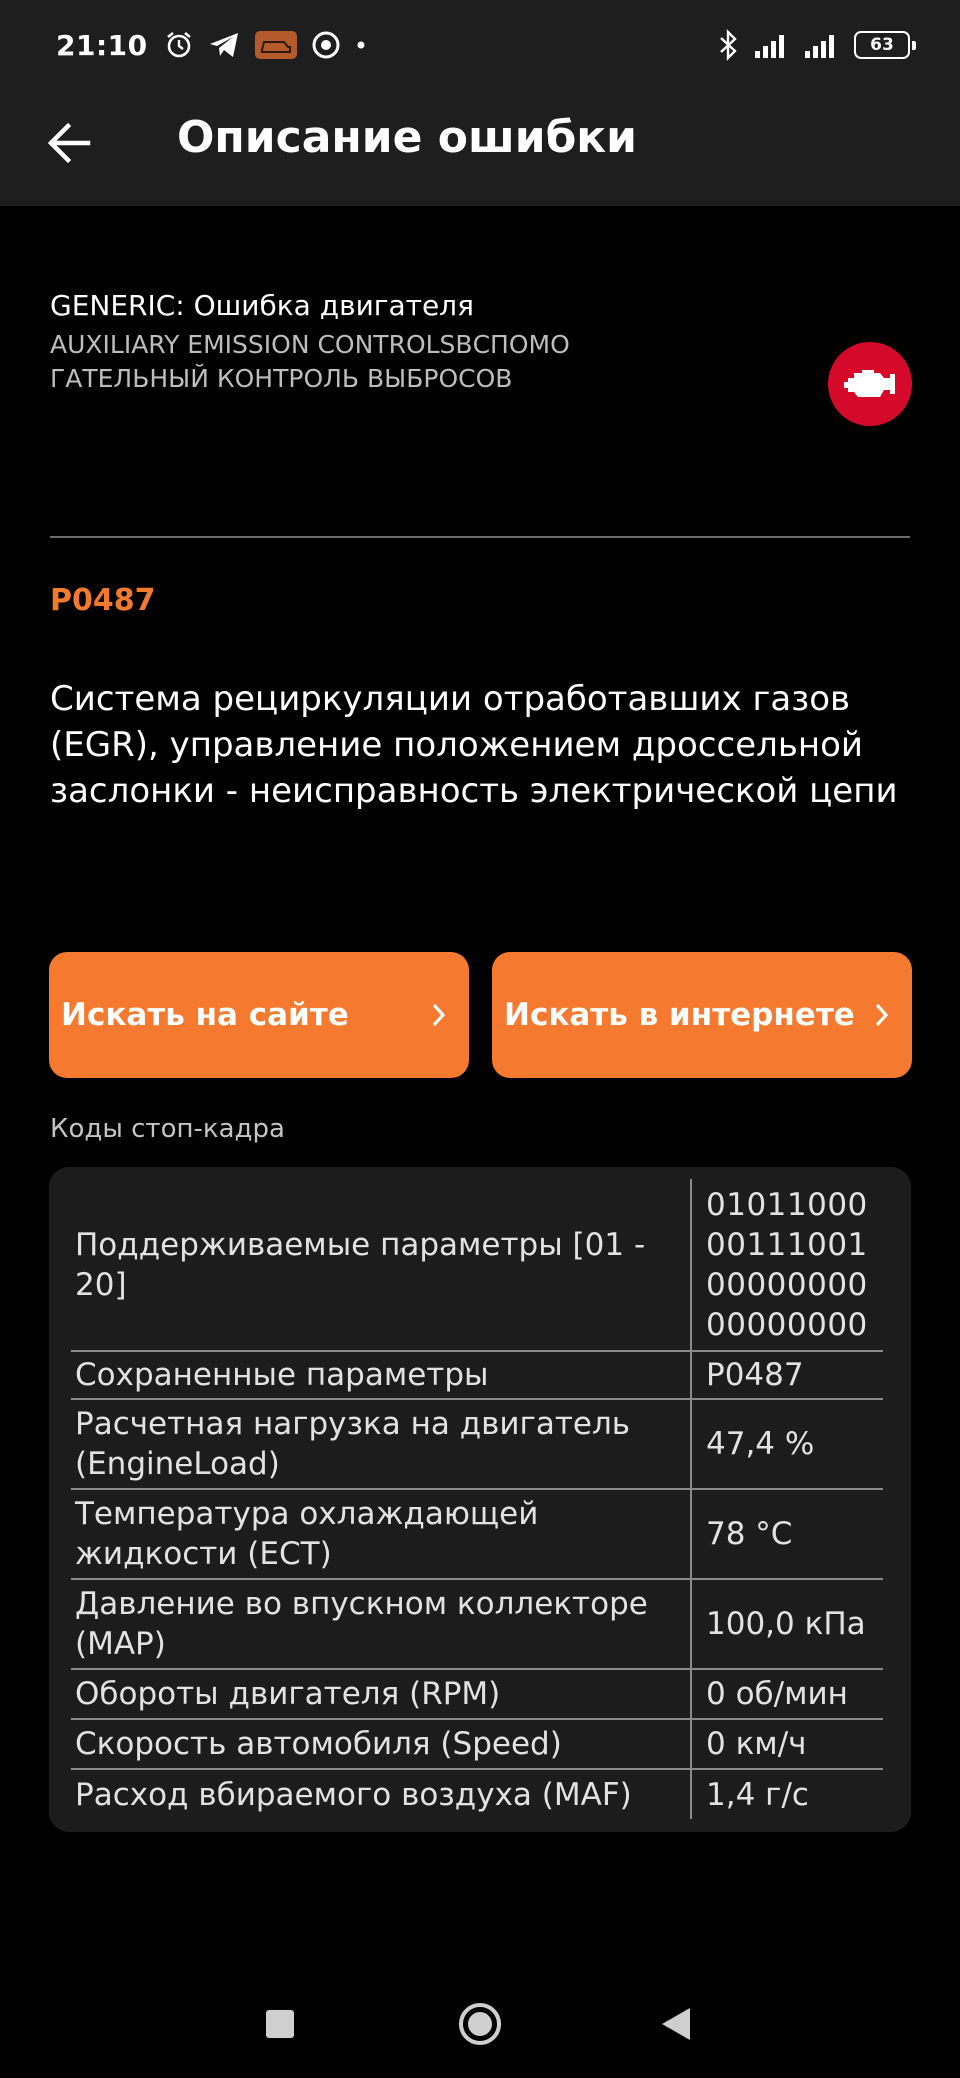 Image resolution: width=960 pixels, height=2078 pixels. I want to click on status-left-icons, so click(266, 45).